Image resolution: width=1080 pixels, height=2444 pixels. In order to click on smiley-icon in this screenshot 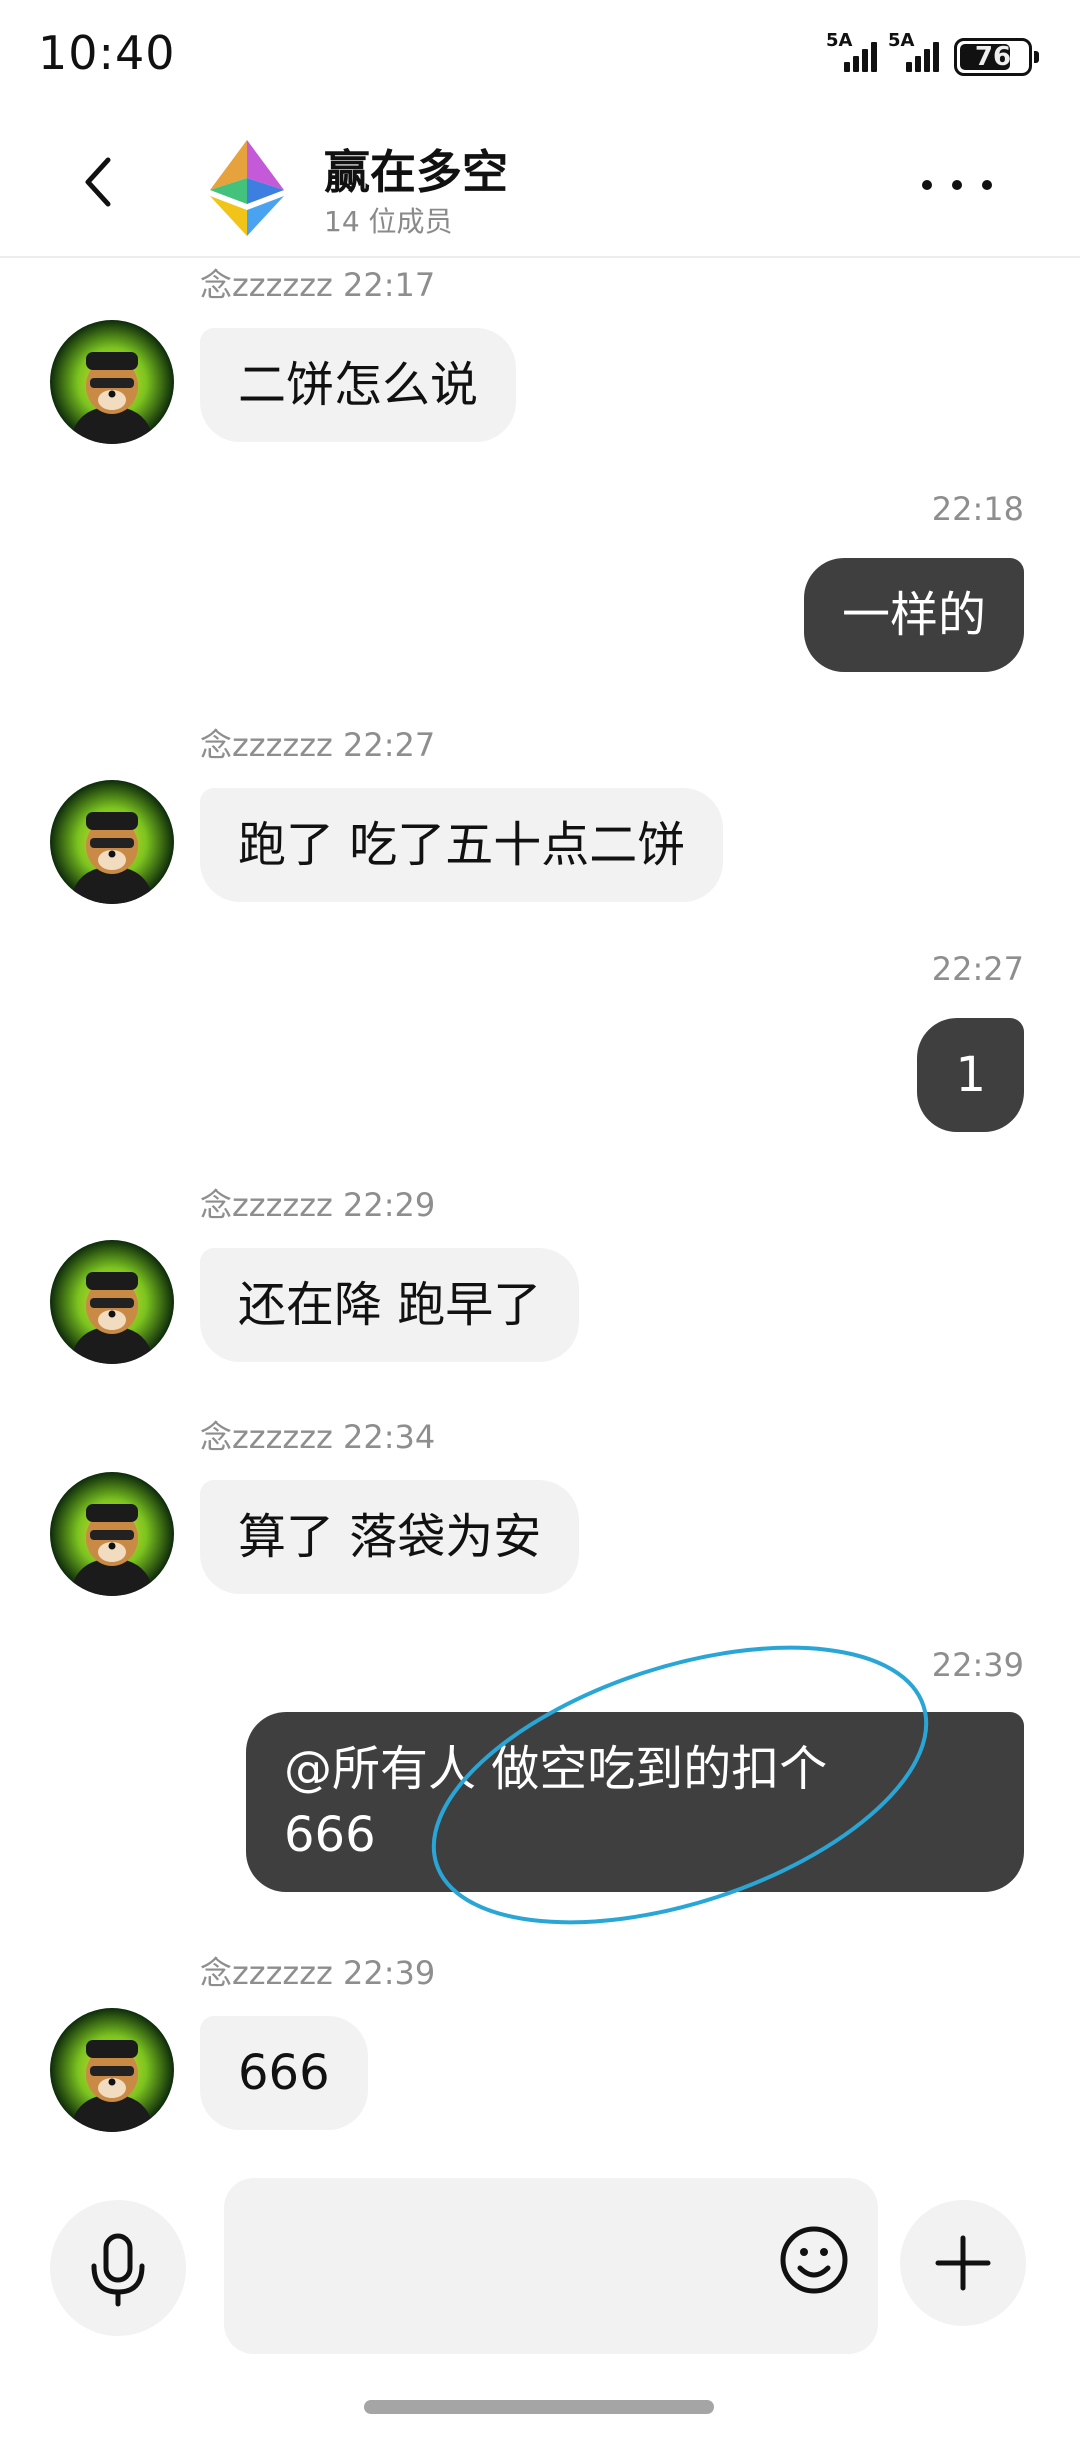, I will do `click(814, 2260)`.